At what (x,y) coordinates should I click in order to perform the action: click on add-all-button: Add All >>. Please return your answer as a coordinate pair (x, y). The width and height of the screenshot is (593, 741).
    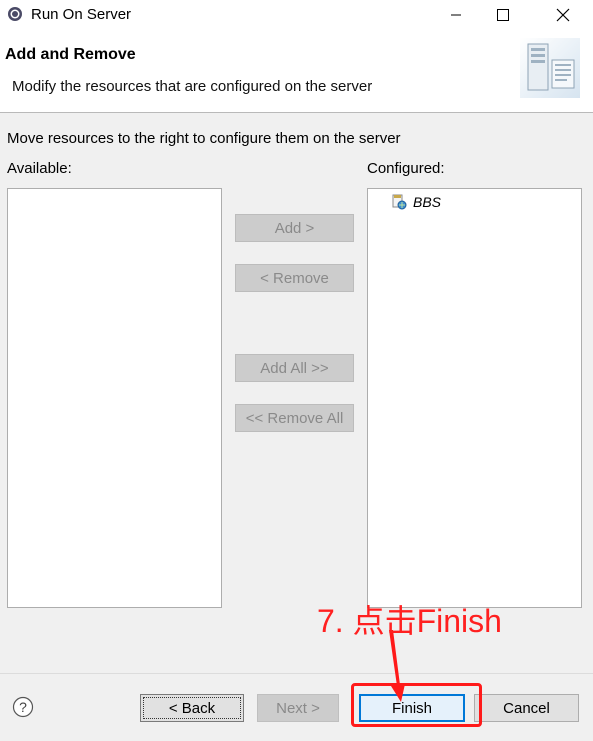
    Looking at the image, I should click on (294, 368).